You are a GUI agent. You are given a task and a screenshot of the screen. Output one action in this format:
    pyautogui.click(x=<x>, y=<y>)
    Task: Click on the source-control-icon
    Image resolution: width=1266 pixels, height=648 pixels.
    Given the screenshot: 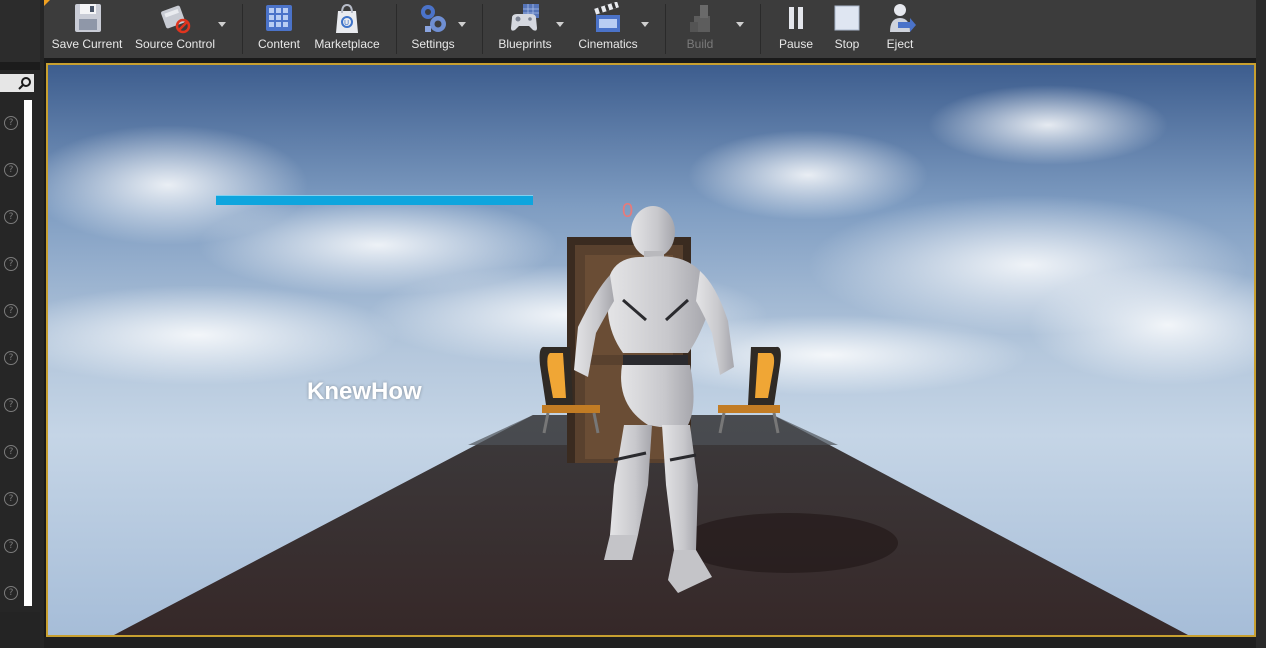 What is the action you would take?
    pyautogui.click(x=176, y=19)
    